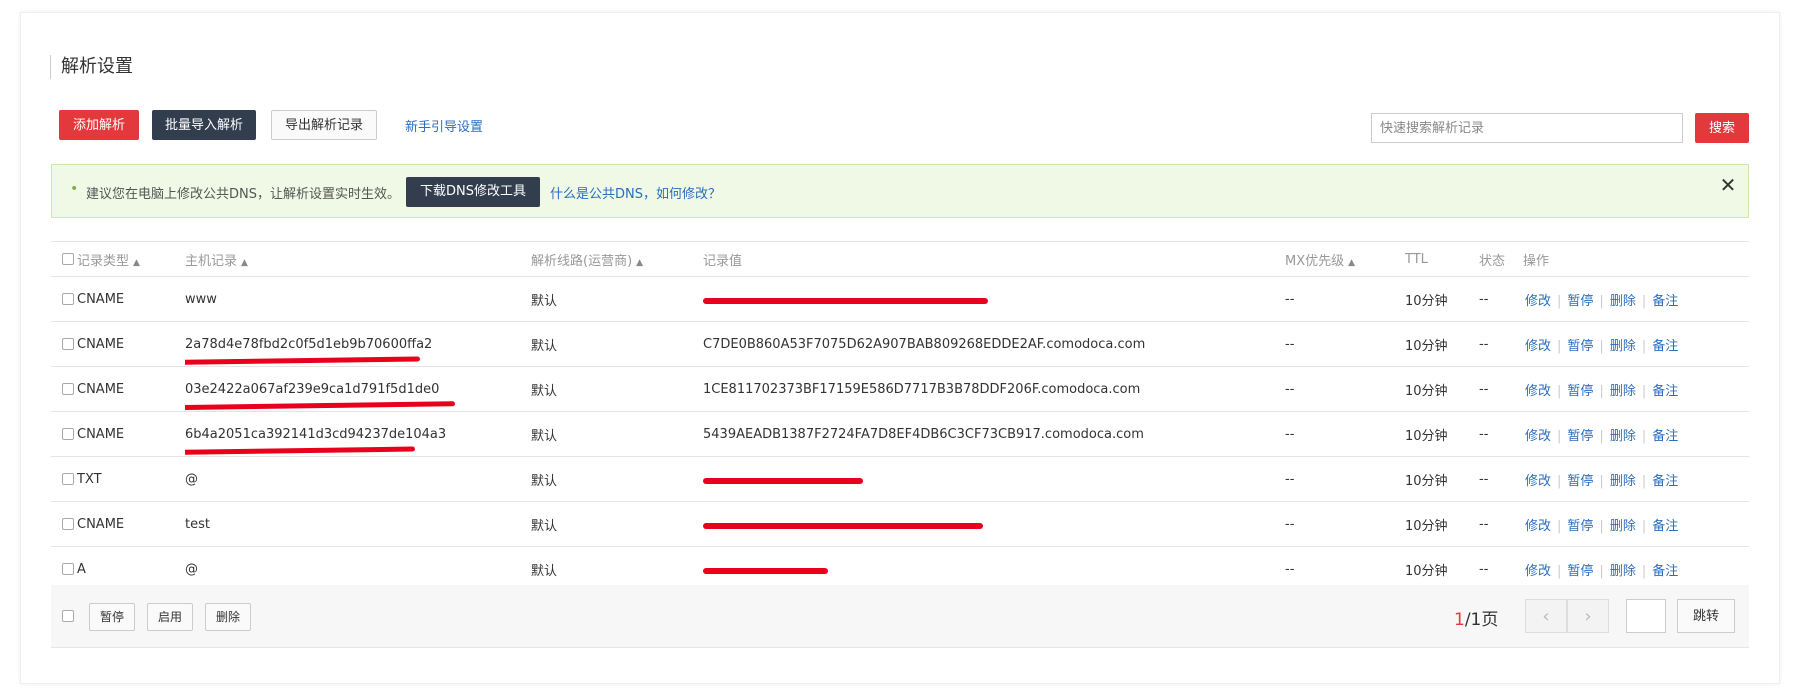  I want to click on header-ops: 操作, so click(1636, 259).